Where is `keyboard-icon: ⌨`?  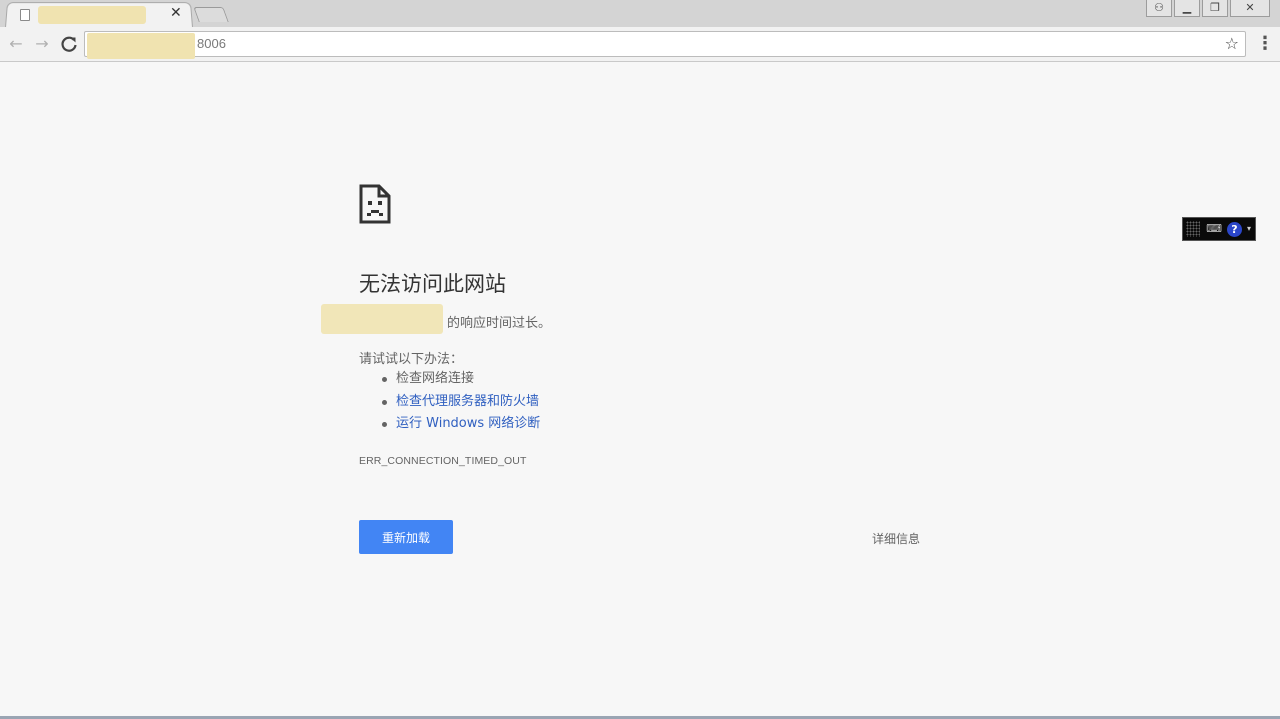 keyboard-icon: ⌨ is located at coordinates (1214, 229).